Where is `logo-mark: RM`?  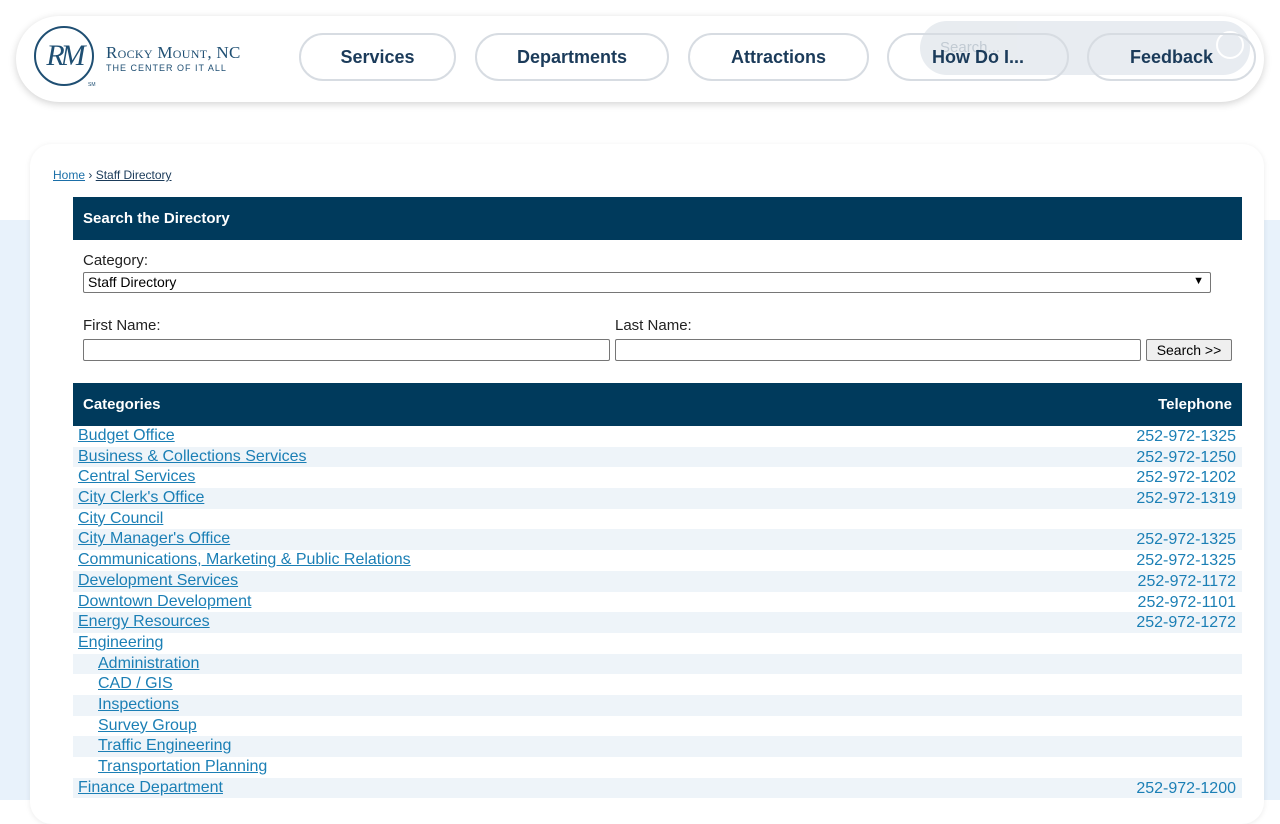
logo-mark: RM is located at coordinates (64, 56).